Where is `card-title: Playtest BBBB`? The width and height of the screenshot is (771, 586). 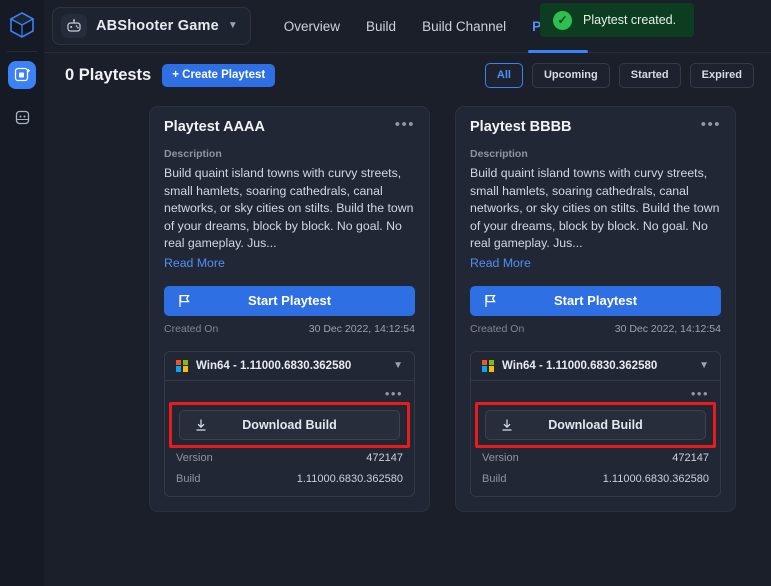 card-title: Playtest BBBB is located at coordinates (521, 127).